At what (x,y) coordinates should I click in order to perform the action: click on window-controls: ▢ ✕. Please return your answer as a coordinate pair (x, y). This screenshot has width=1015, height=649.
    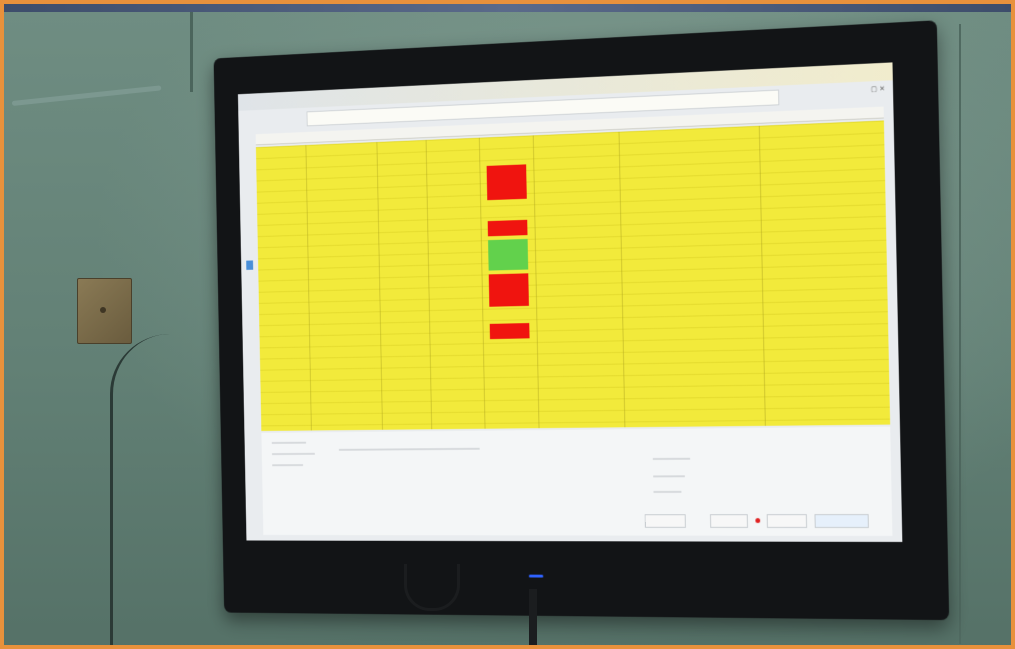
    Looking at the image, I should click on (878, 89).